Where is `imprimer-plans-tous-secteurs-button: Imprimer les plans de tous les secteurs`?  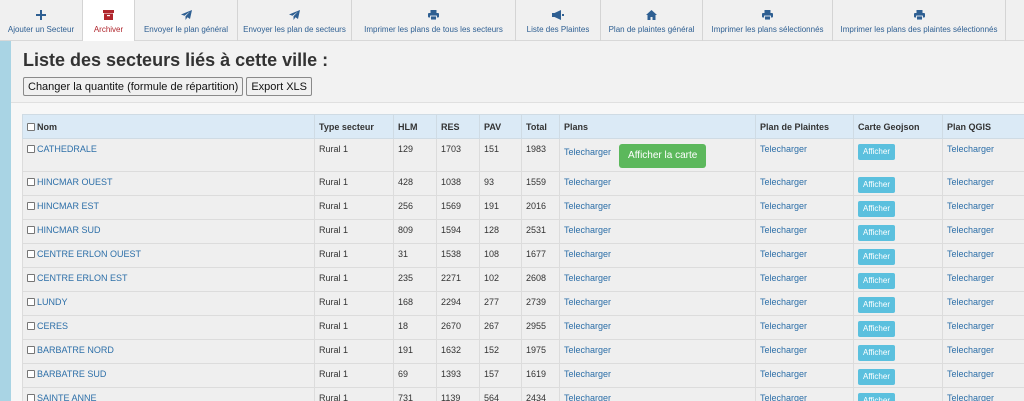
imprimer-plans-tous-secteurs-button: Imprimer les plans de tous les secteurs is located at coordinates (434, 20).